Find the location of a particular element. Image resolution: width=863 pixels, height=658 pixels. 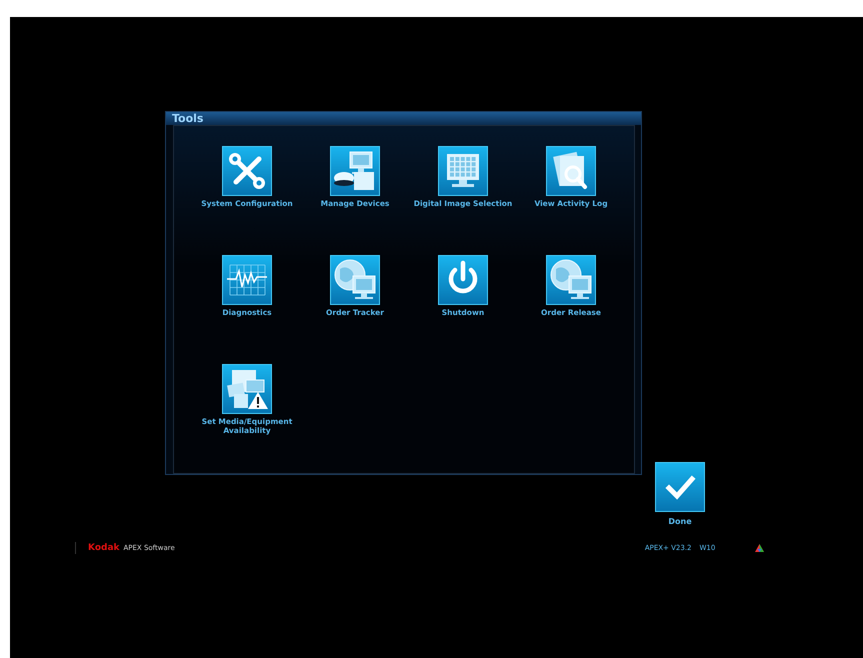

done-button: Done is located at coordinates (680, 494).